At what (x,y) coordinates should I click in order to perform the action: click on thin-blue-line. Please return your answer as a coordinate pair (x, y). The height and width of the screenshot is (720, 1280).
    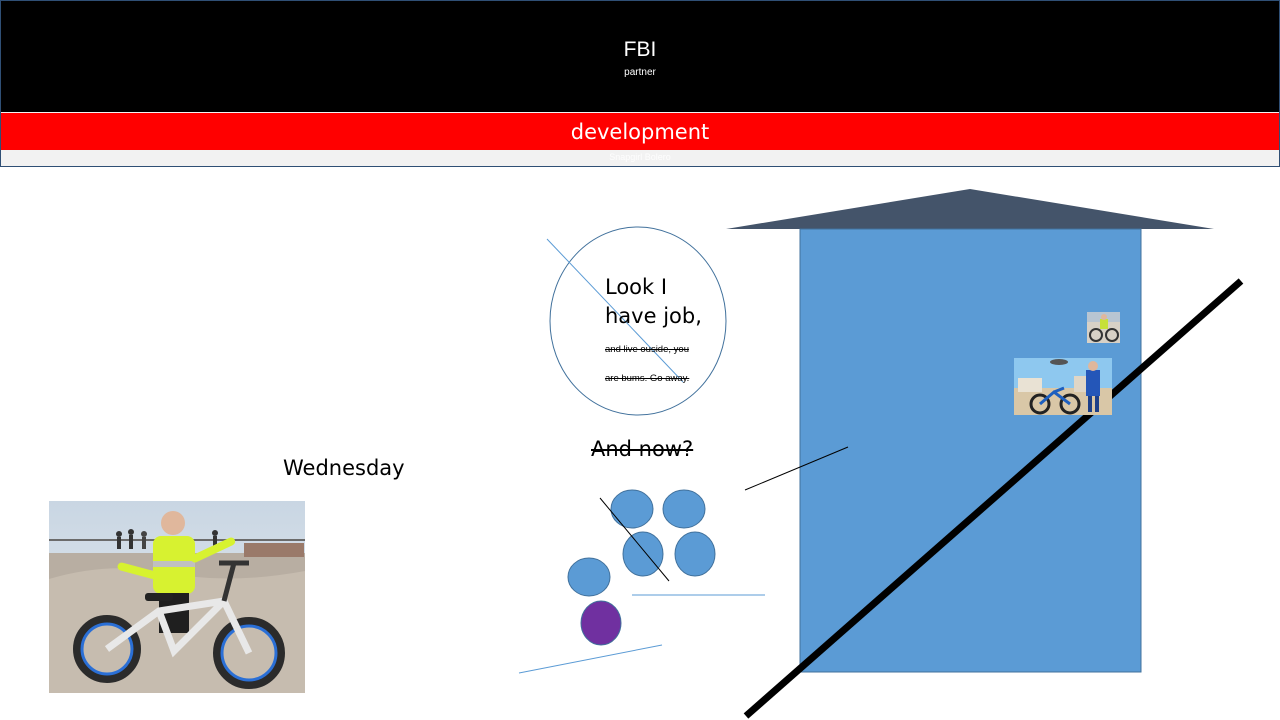
    Looking at the image, I should click on (590, 659).